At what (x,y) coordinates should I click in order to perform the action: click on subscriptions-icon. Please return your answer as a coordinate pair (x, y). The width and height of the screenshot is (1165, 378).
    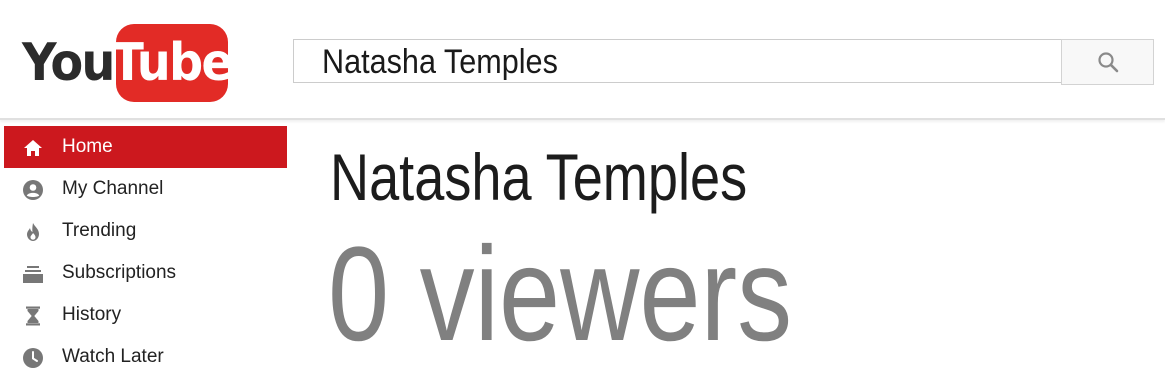
    Looking at the image, I should click on (33, 274).